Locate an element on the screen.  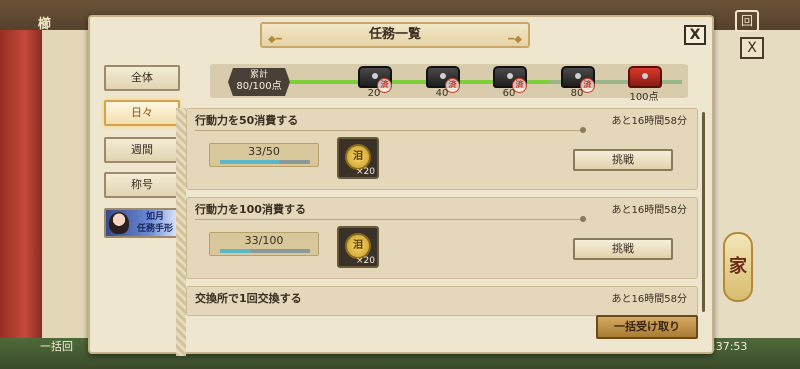
tab-weekly: 週間 is located at coordinates (142, 150).